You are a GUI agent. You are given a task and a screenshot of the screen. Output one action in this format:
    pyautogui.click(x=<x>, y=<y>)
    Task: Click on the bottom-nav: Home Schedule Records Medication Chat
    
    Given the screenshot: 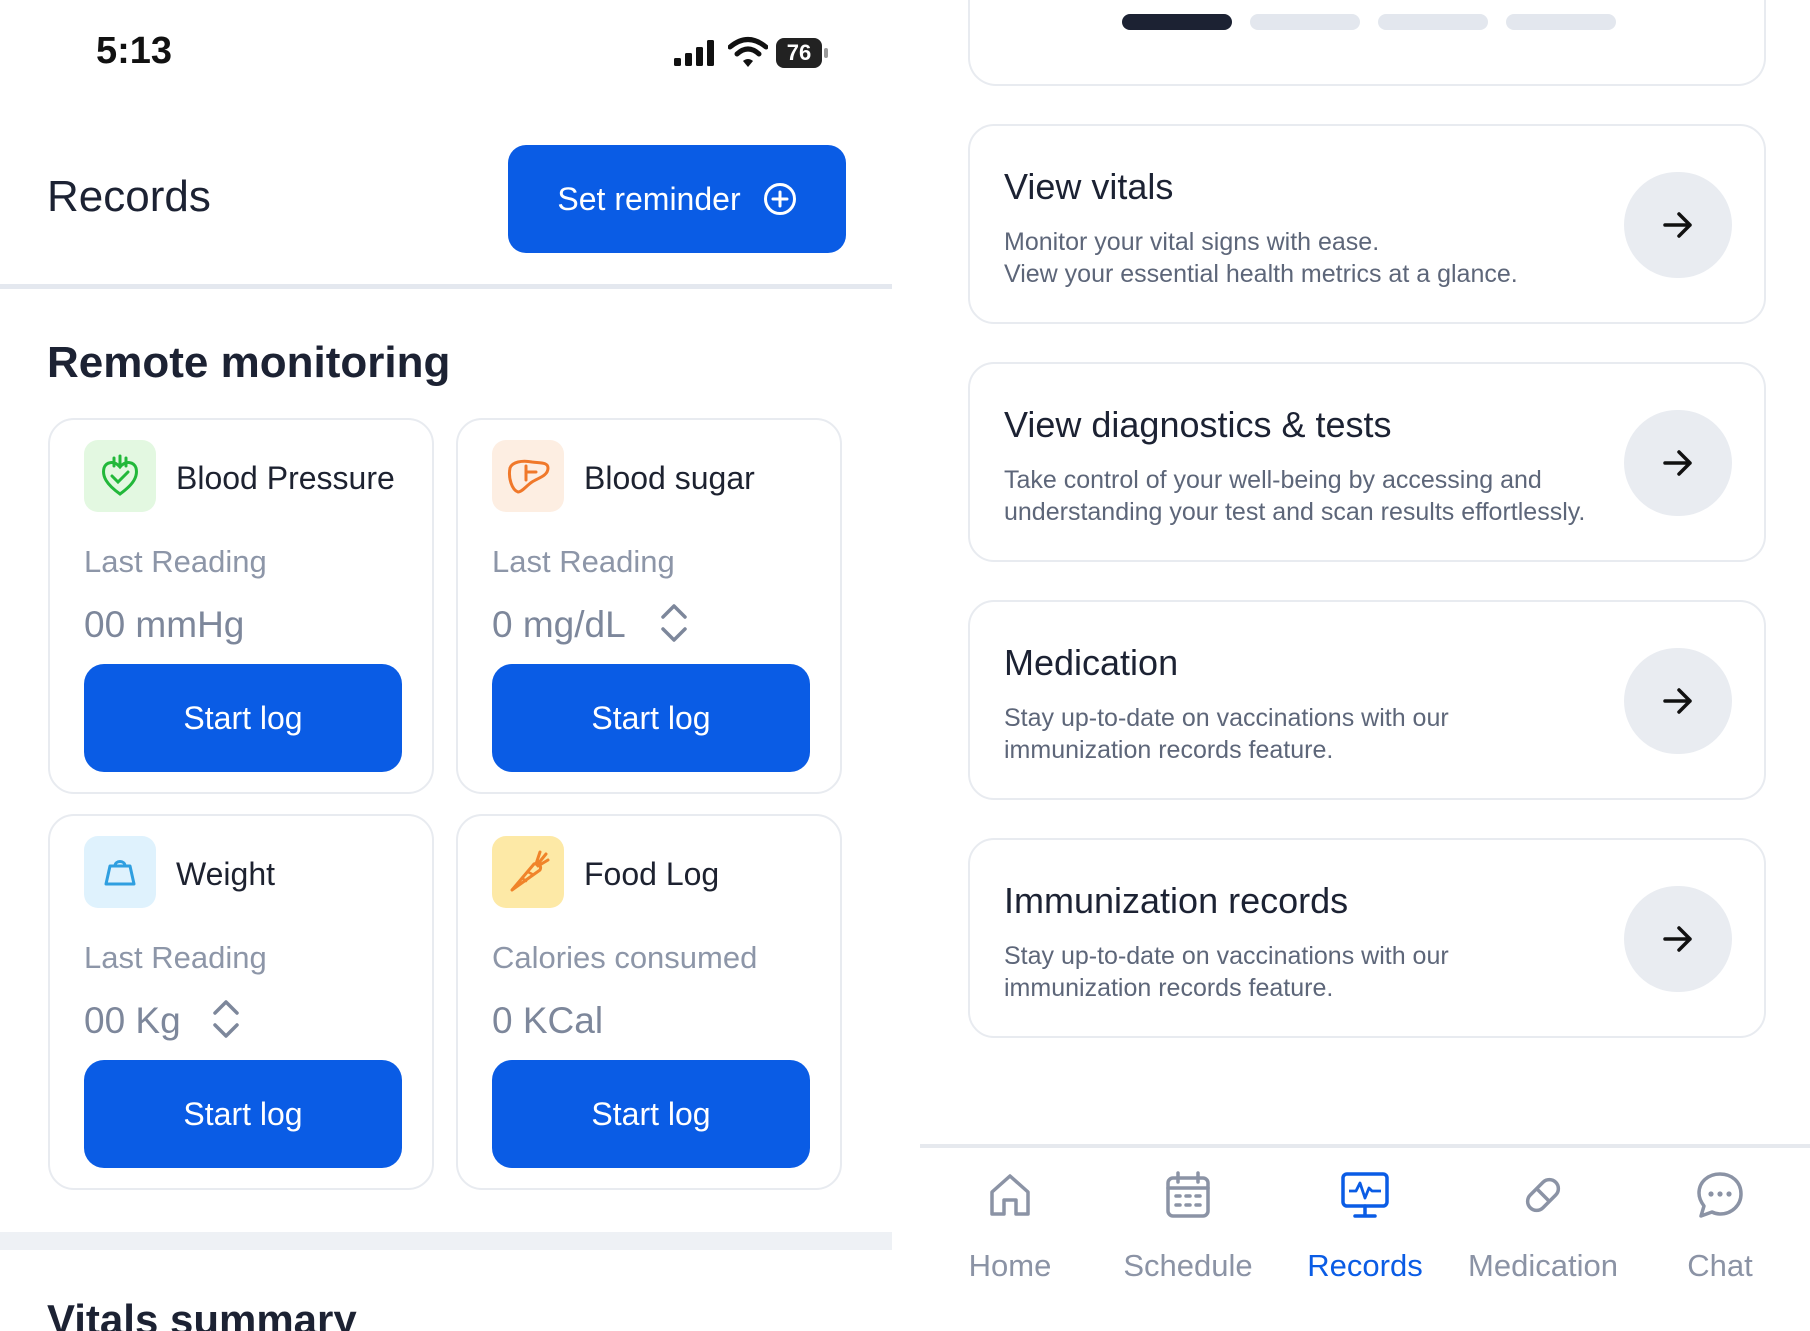 What is the action you would take?
    pyautogui.click(x=1365, y=1239)
    